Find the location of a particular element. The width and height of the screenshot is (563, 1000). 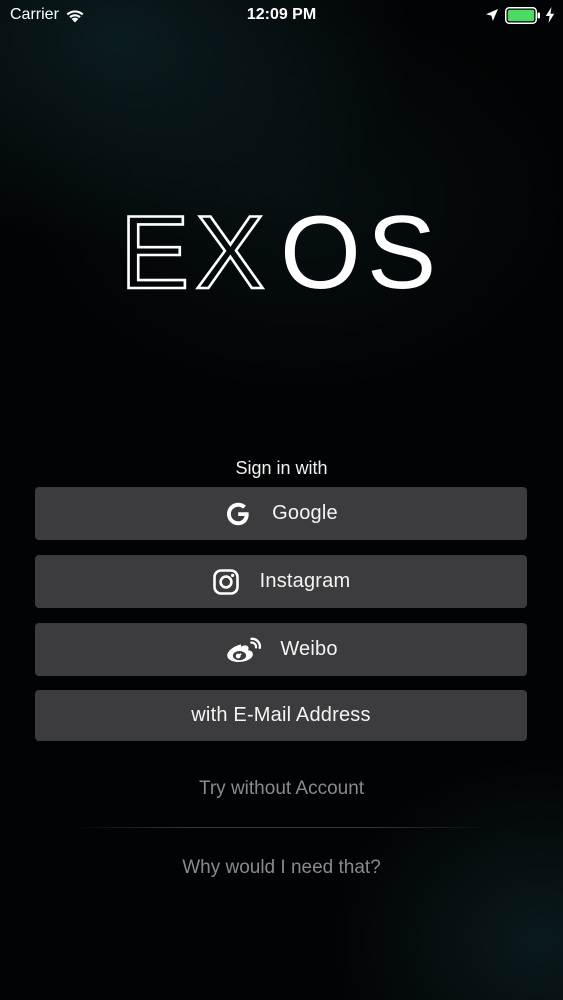

app-logo: EX OS is located at coordinates (282, 250).